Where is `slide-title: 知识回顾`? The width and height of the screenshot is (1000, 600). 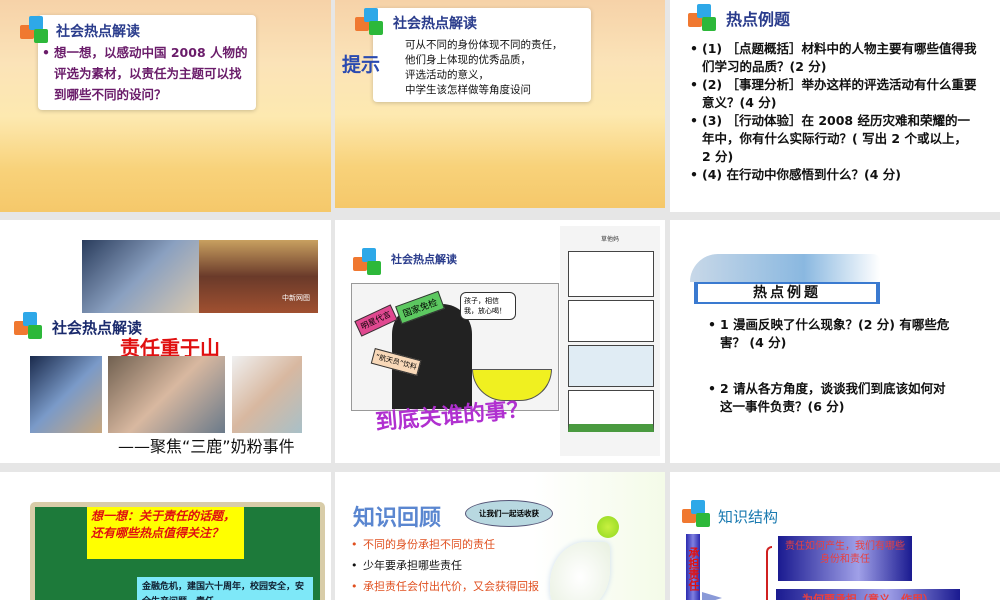 slide-title: 知识回顾 is located at coordinates (397, 518).